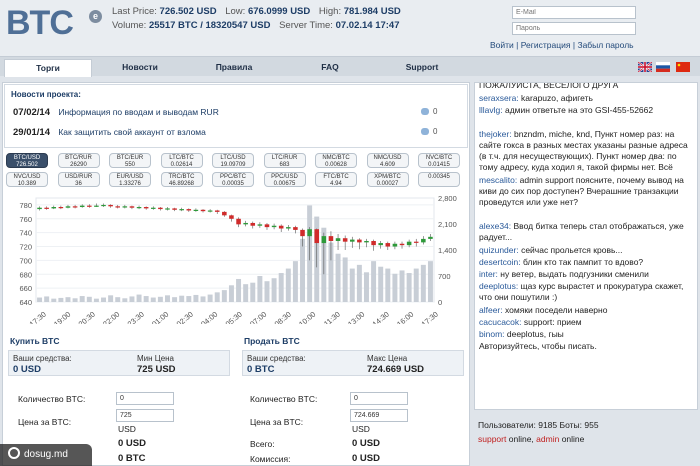 The width and height of the screenshot is (700, 466). What do you see at coordinates (435, 111) in the screenshot?
I see `comment-count: 0` at bounding box center [435, 111].